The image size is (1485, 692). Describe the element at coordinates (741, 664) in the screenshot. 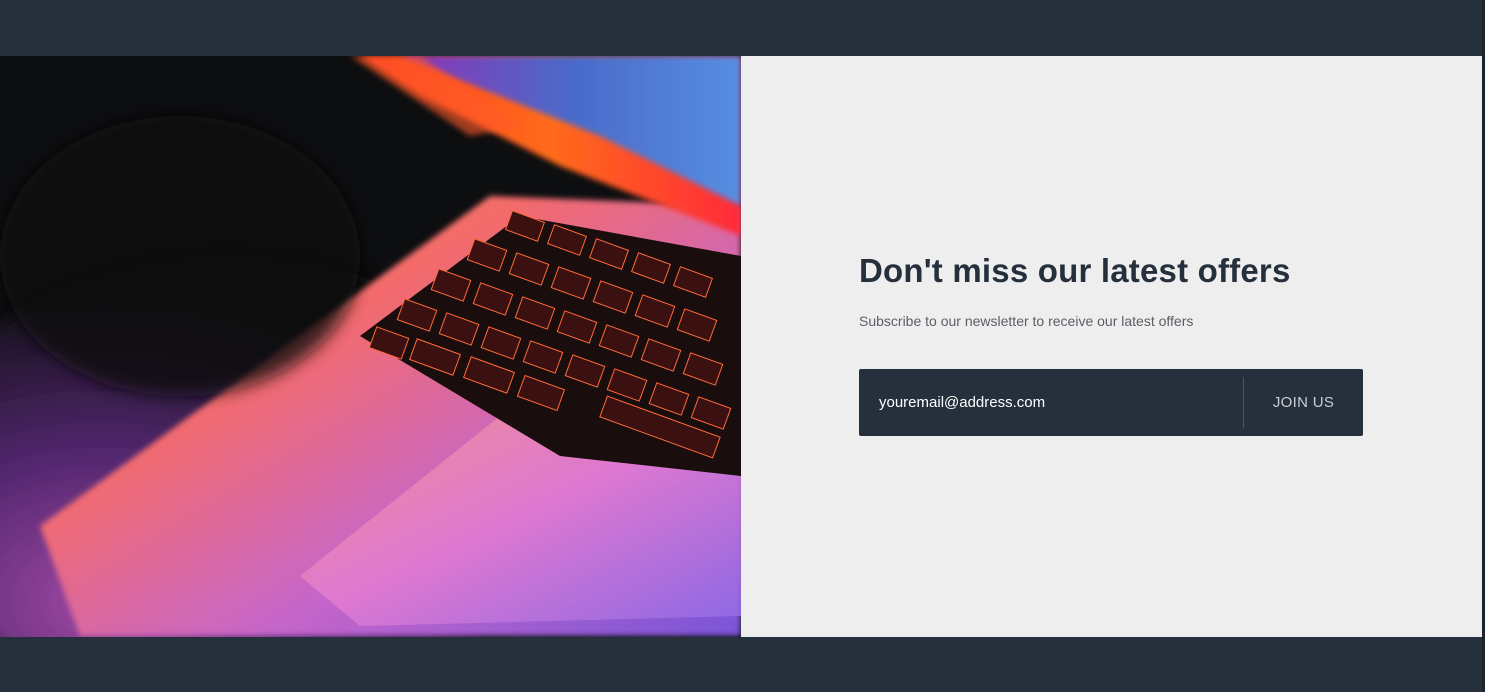

I see `bottom-bar` at that location.